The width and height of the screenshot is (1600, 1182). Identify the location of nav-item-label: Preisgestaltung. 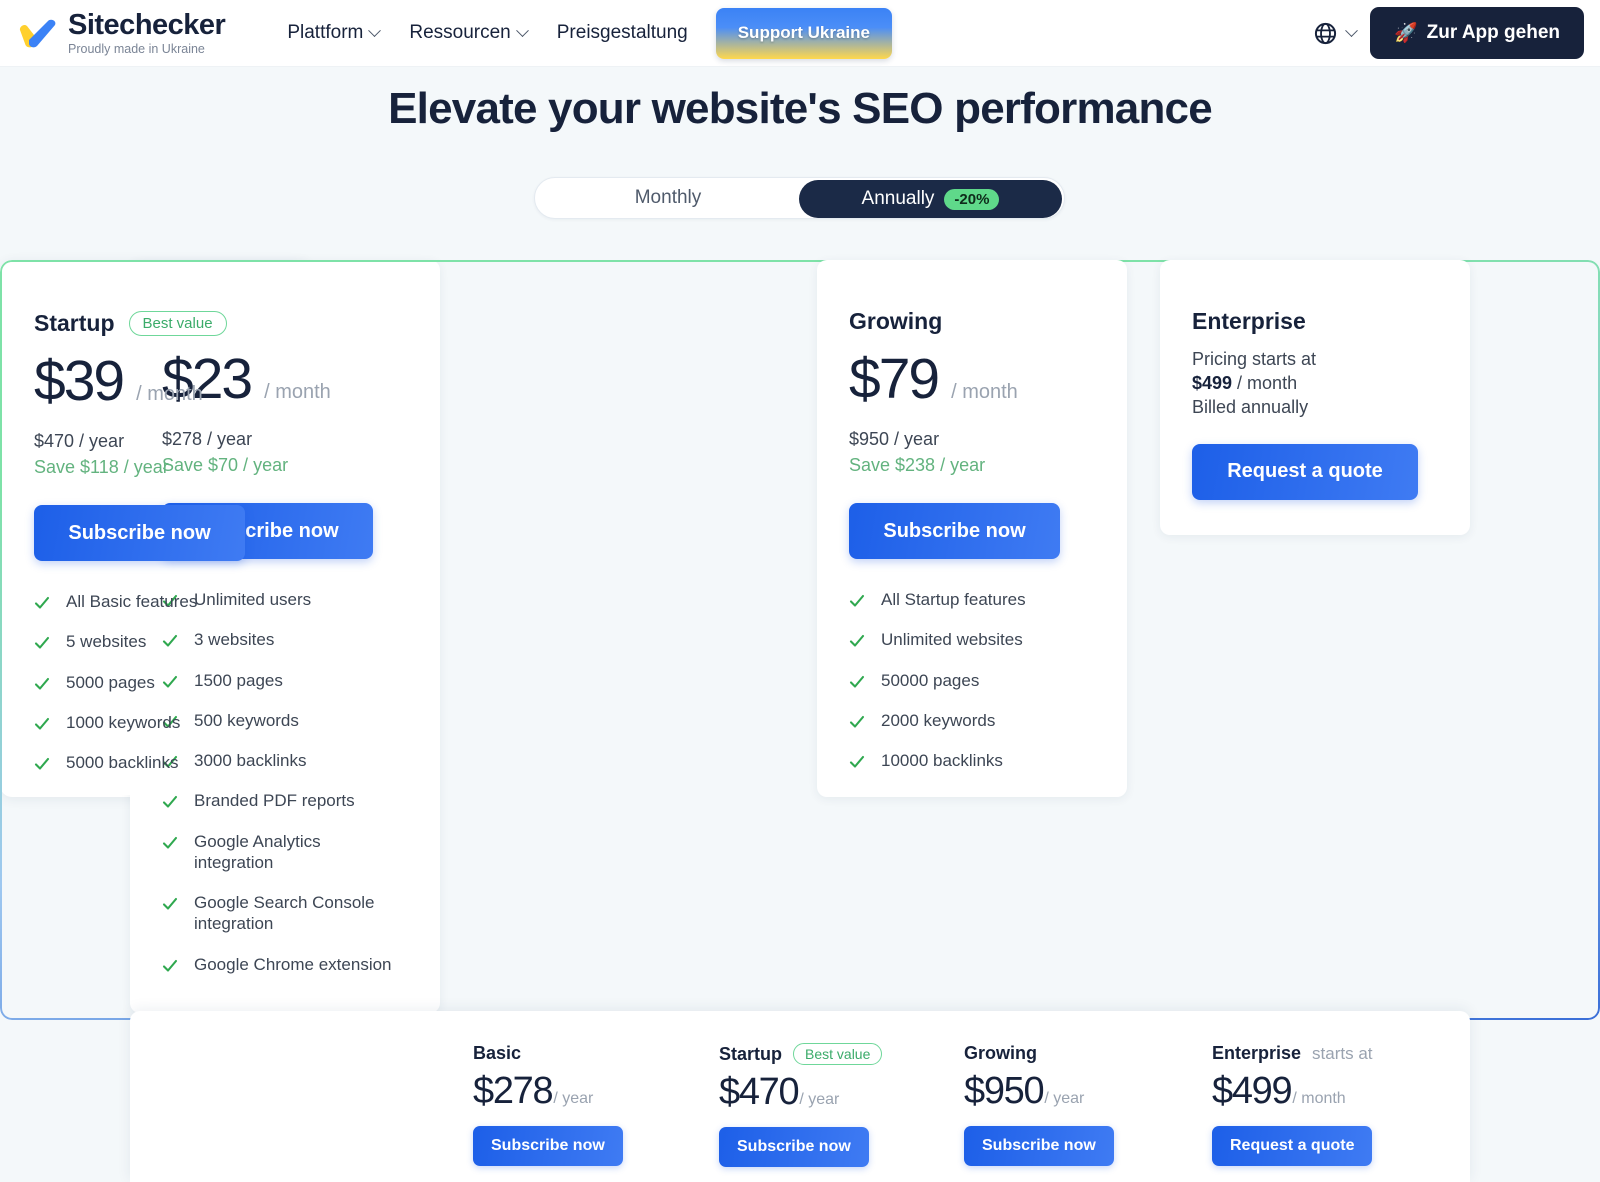
(622, 32).